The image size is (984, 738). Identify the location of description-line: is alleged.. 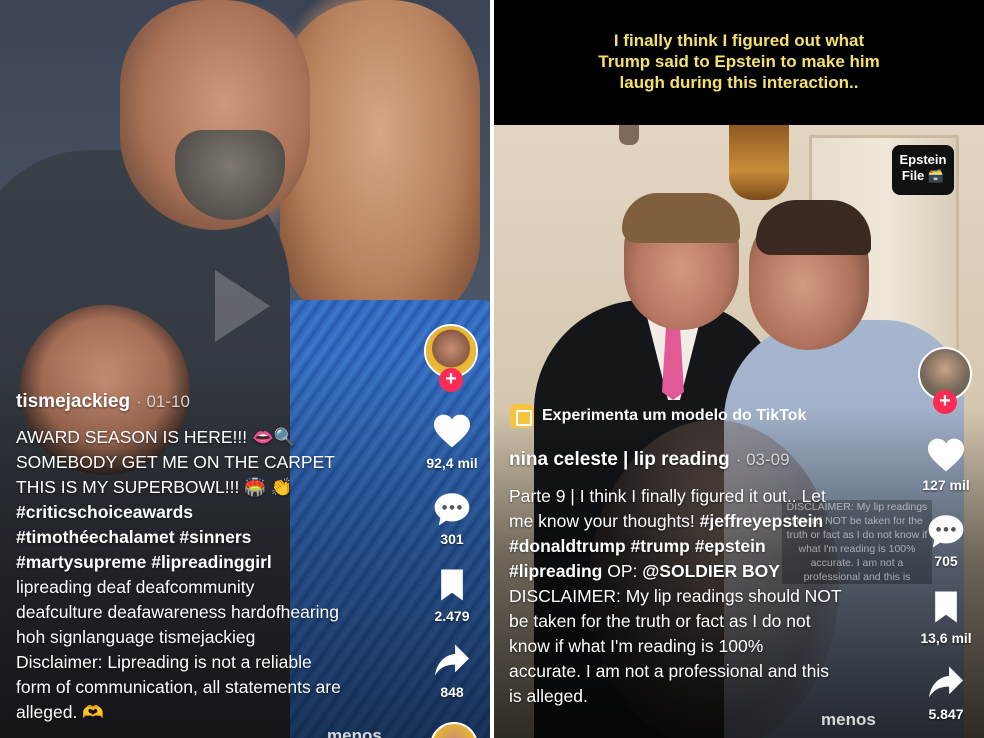
(699, 696).